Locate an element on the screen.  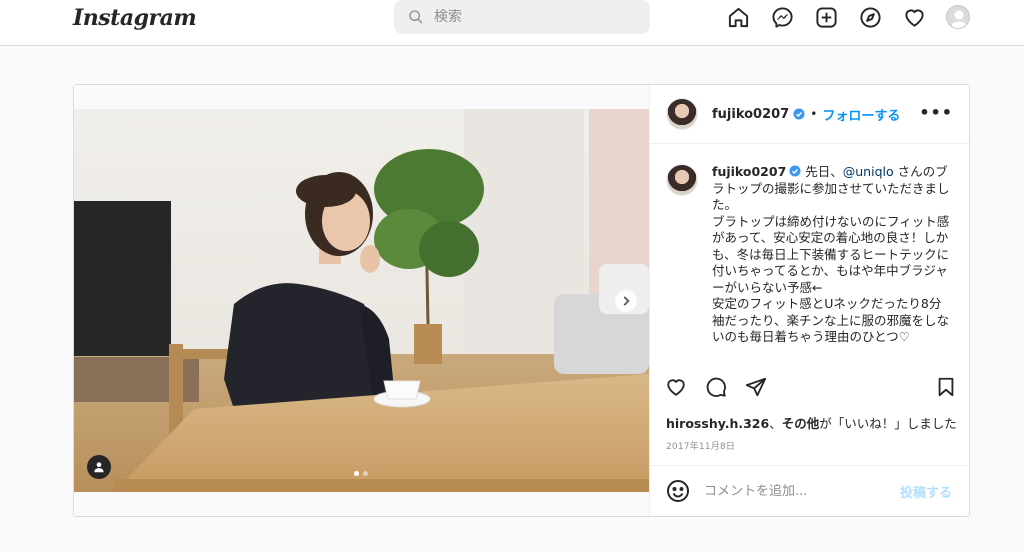
emoji-icon is located at coordinates (678, 491).